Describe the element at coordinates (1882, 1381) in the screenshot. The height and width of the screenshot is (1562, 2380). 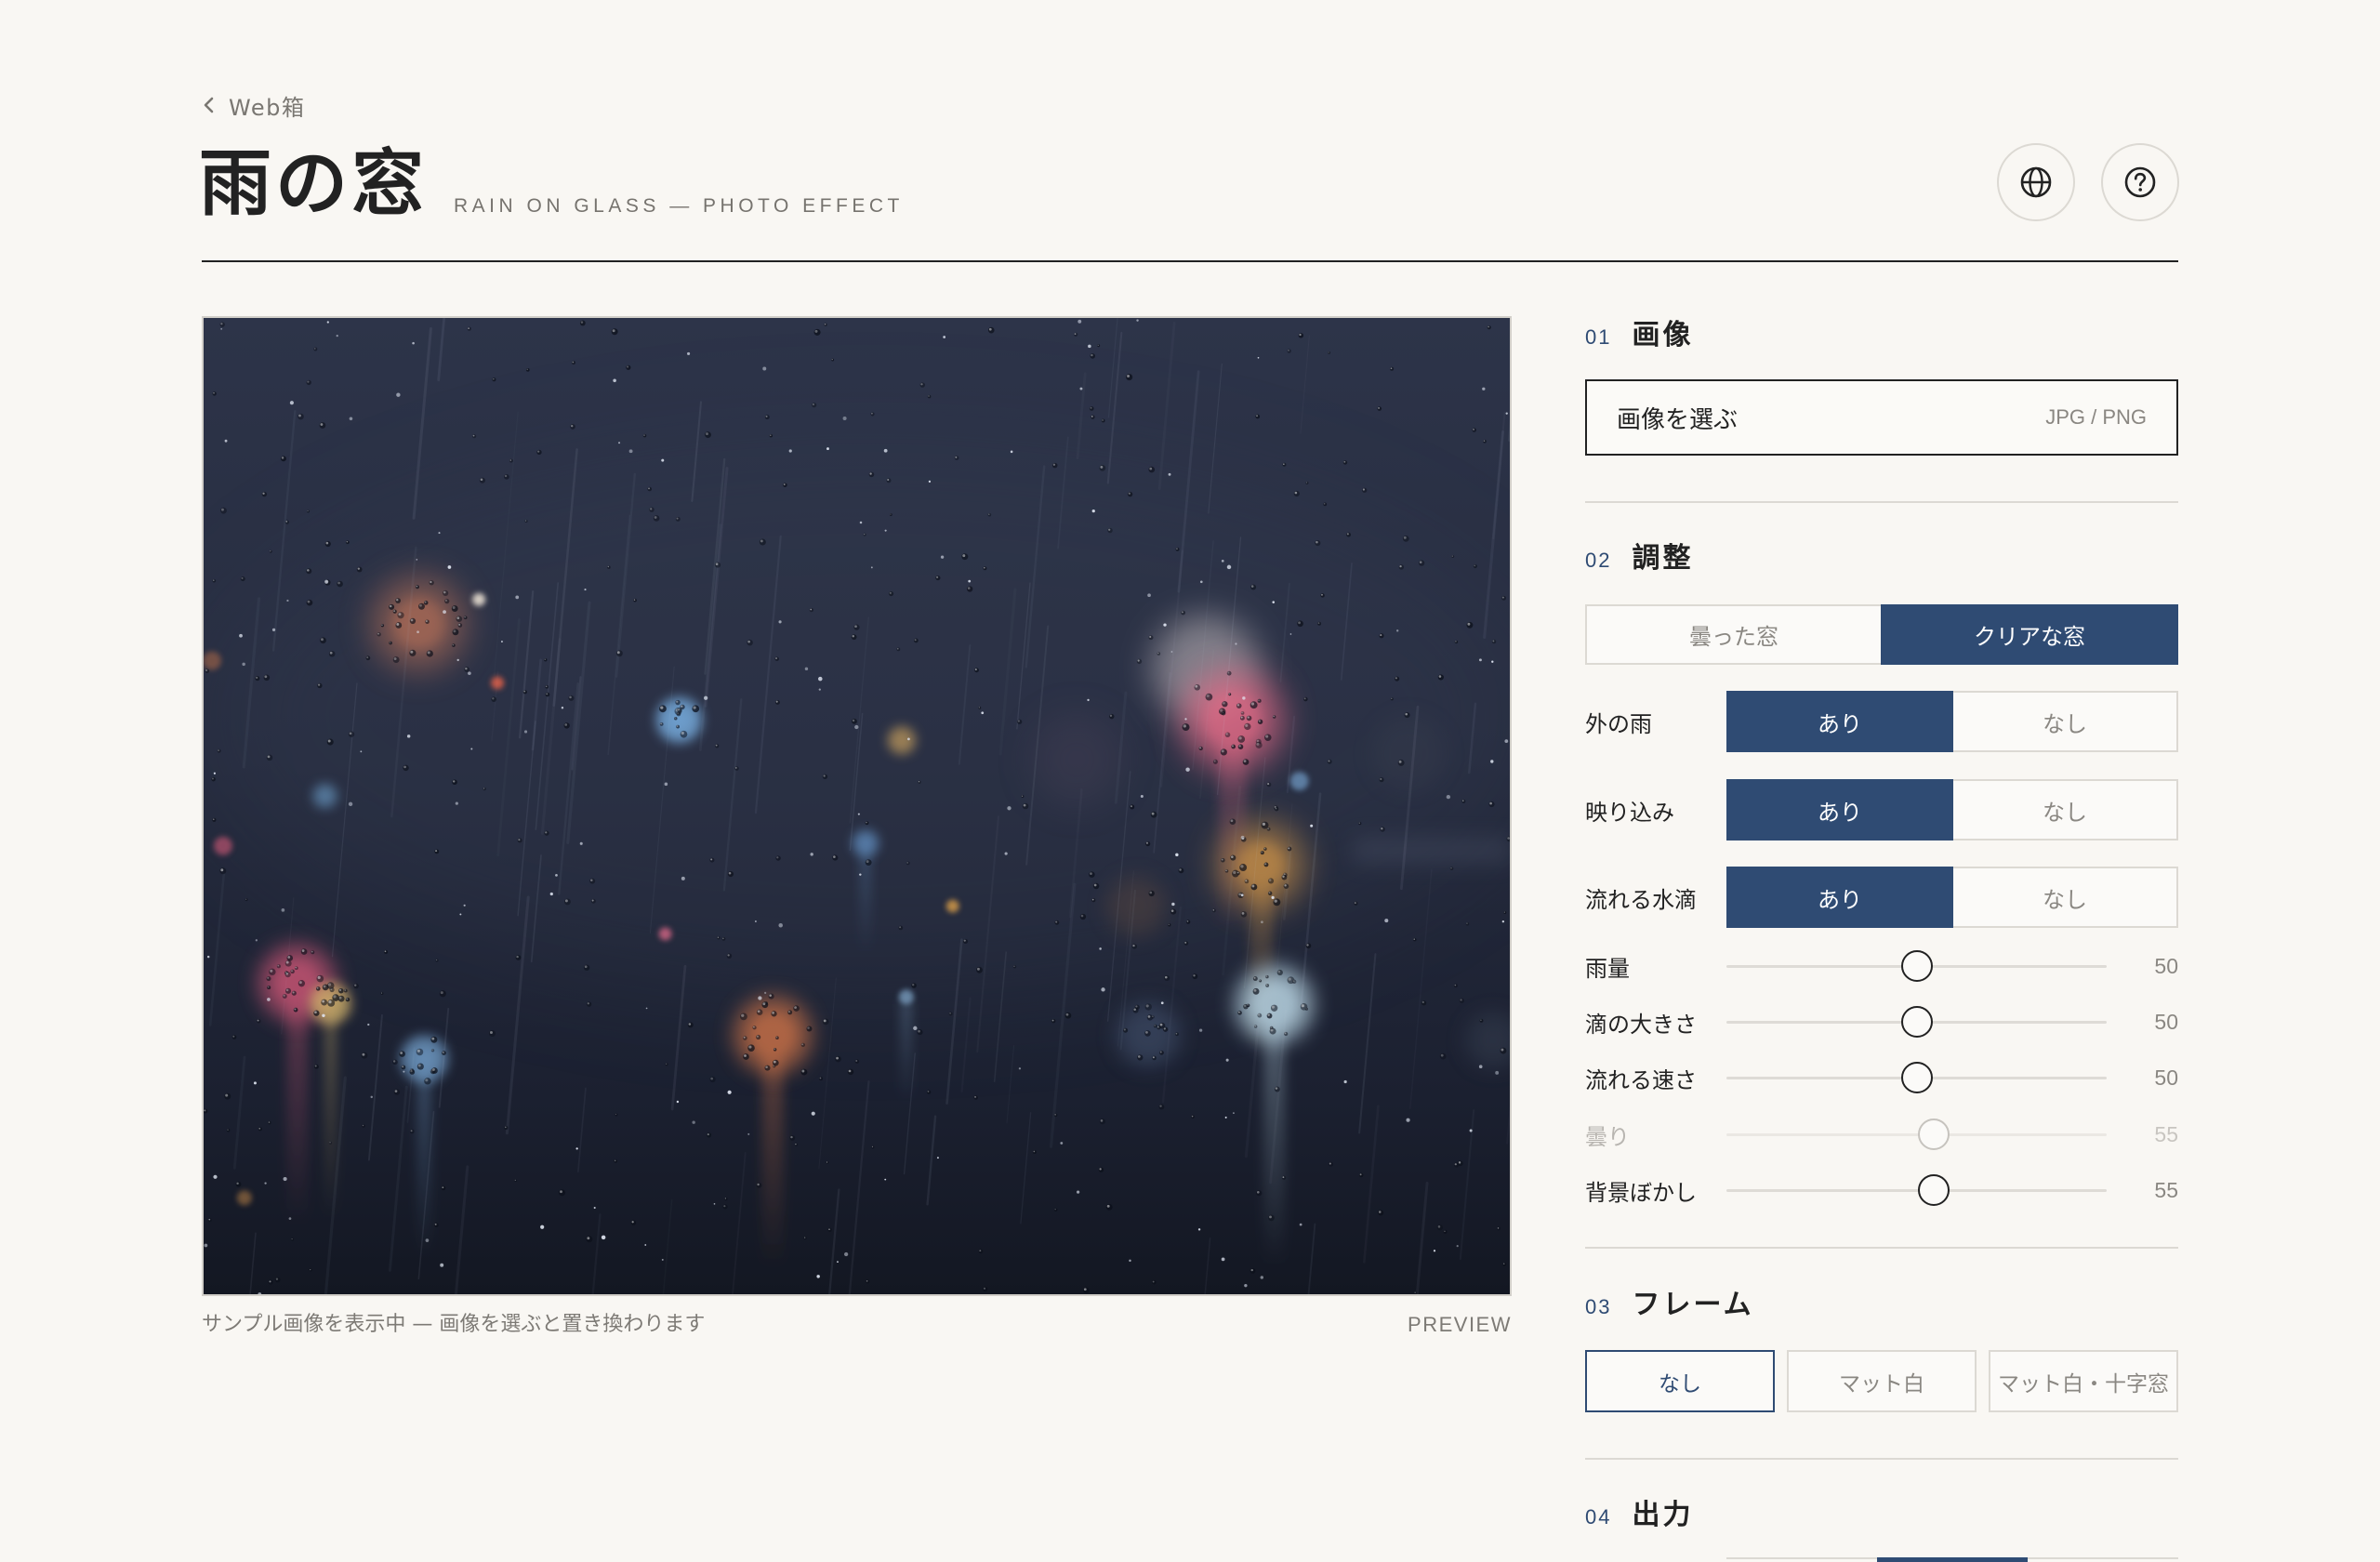
I see `frame-option-matte-white: マット白` at that location.